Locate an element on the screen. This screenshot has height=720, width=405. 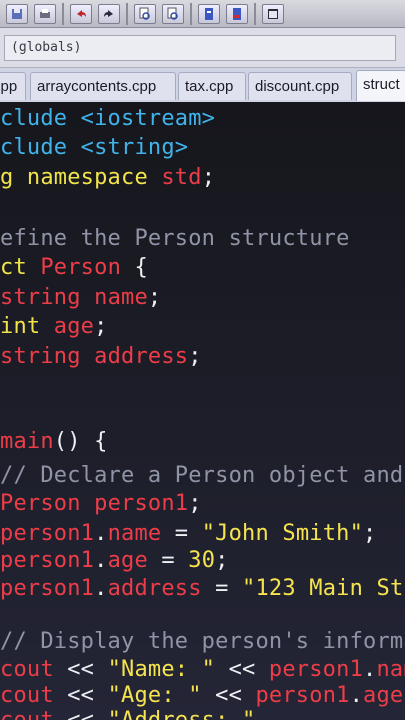
scope-bar: (globals) is located at coordinates (202, 48).